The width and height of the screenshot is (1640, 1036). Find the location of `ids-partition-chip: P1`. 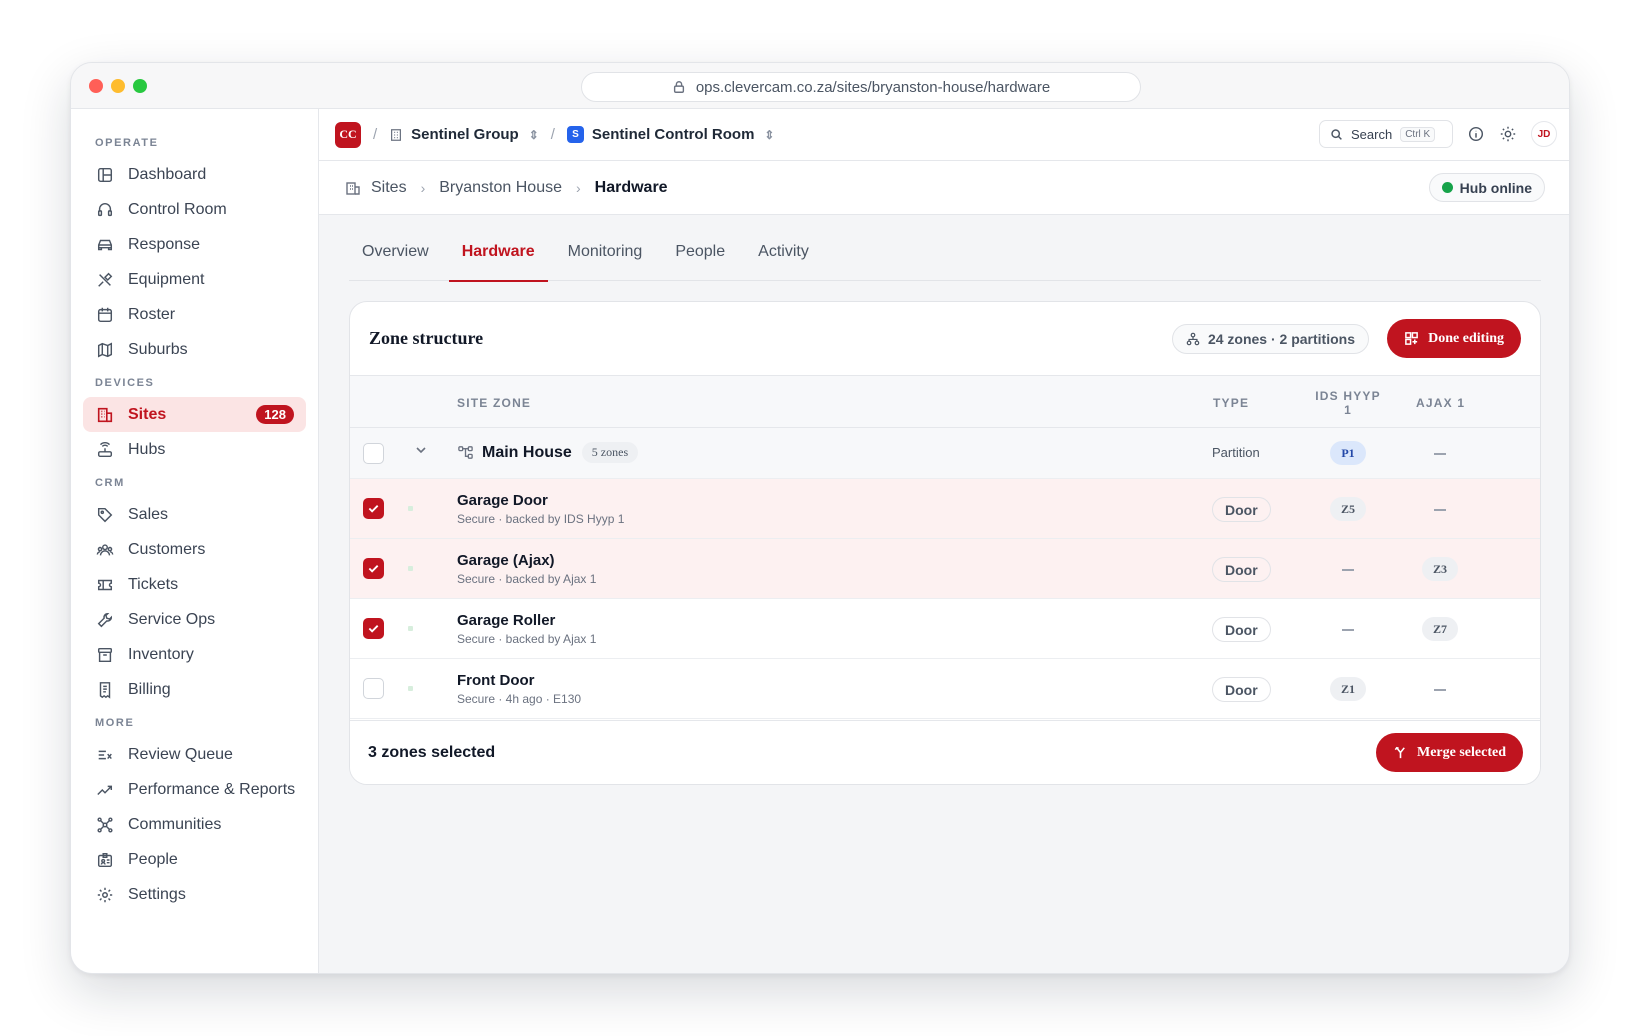

ids-partition-chip: P1 is located at coordinates (1348, 453).